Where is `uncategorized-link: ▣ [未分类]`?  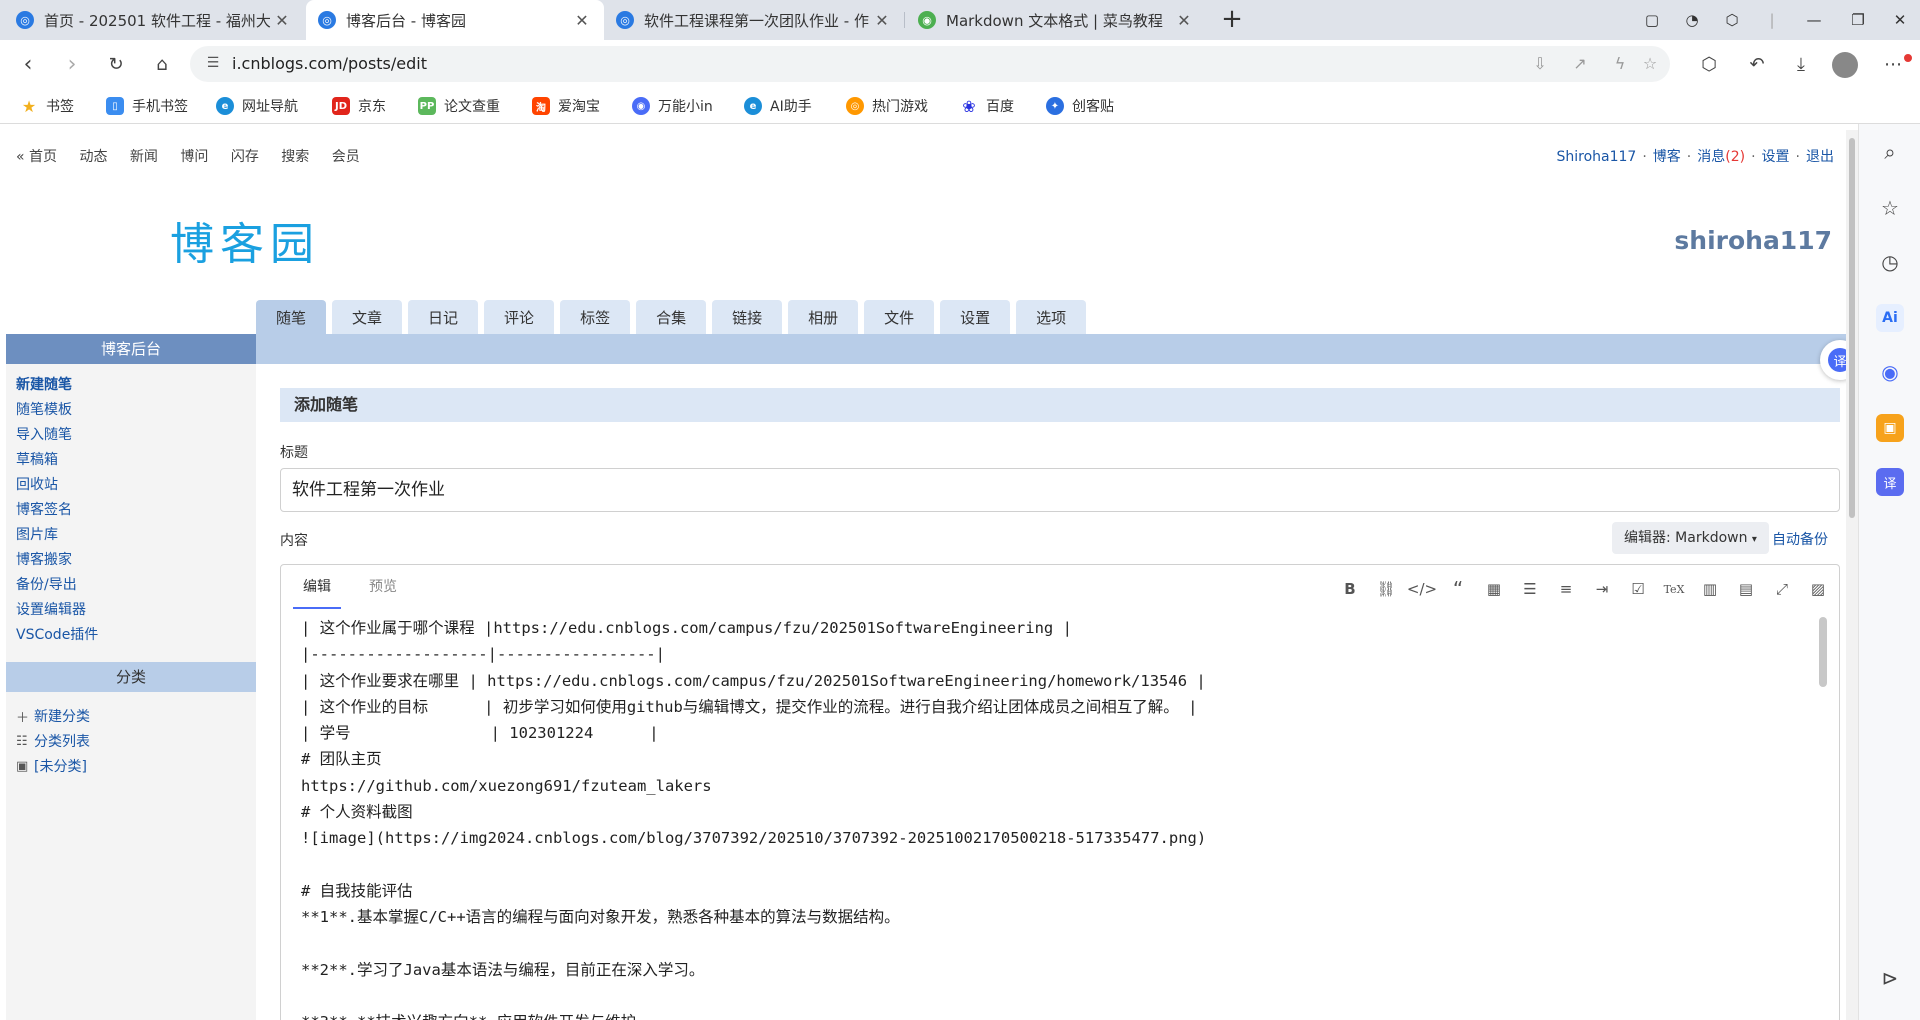
uncategorized-link: ▣ [未分类] is located at coordinates (51, 766).